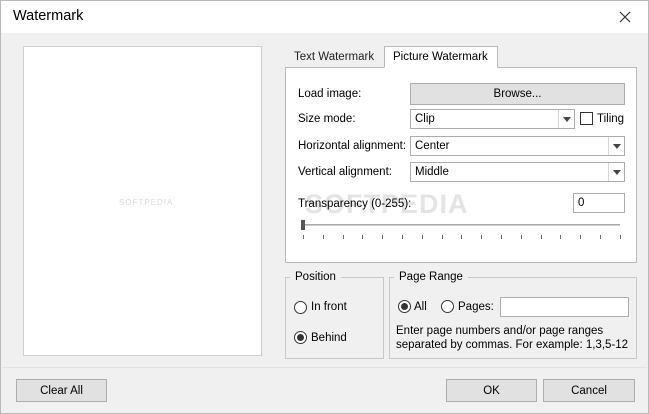  Describe the element at coordinates (315, 277) in the screenshot. I see `position-legend: Position` at that location.